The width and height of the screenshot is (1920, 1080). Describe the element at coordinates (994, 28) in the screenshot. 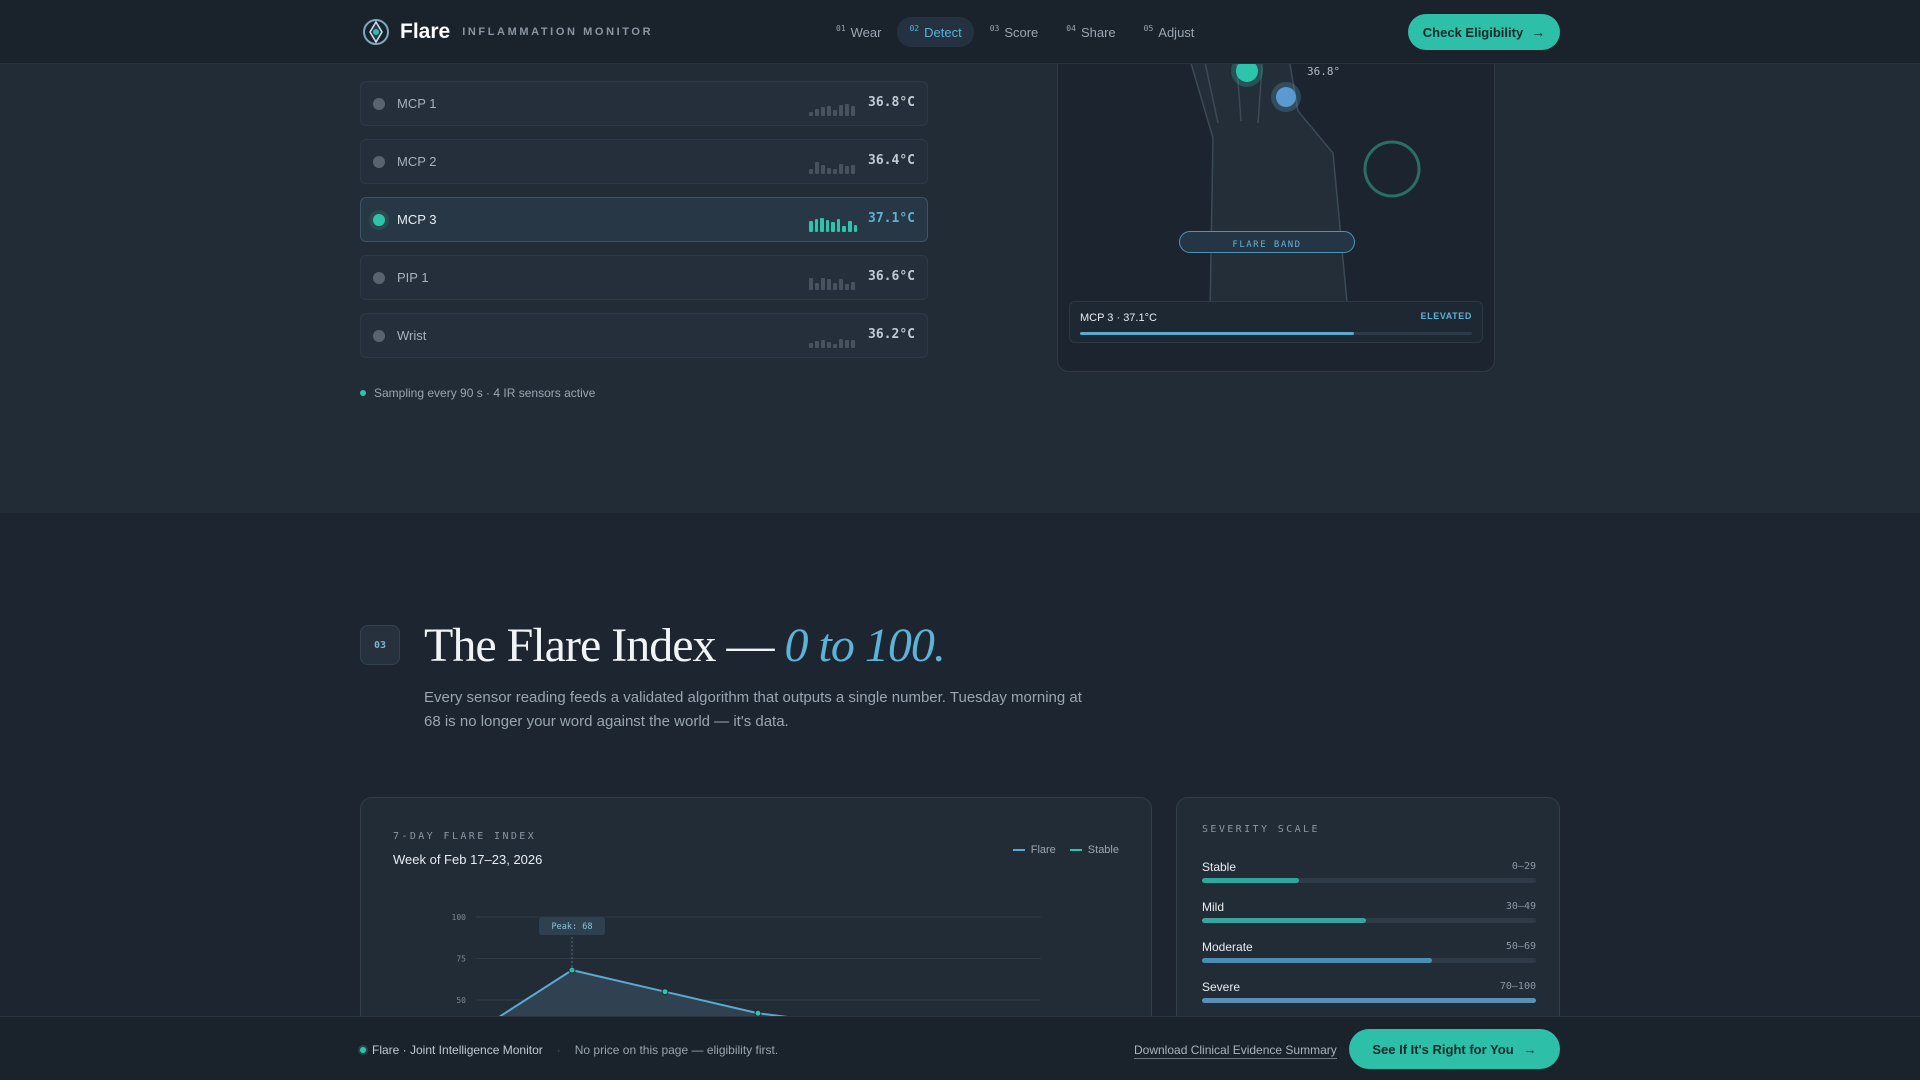

I see `nav-number: 03` at that location.